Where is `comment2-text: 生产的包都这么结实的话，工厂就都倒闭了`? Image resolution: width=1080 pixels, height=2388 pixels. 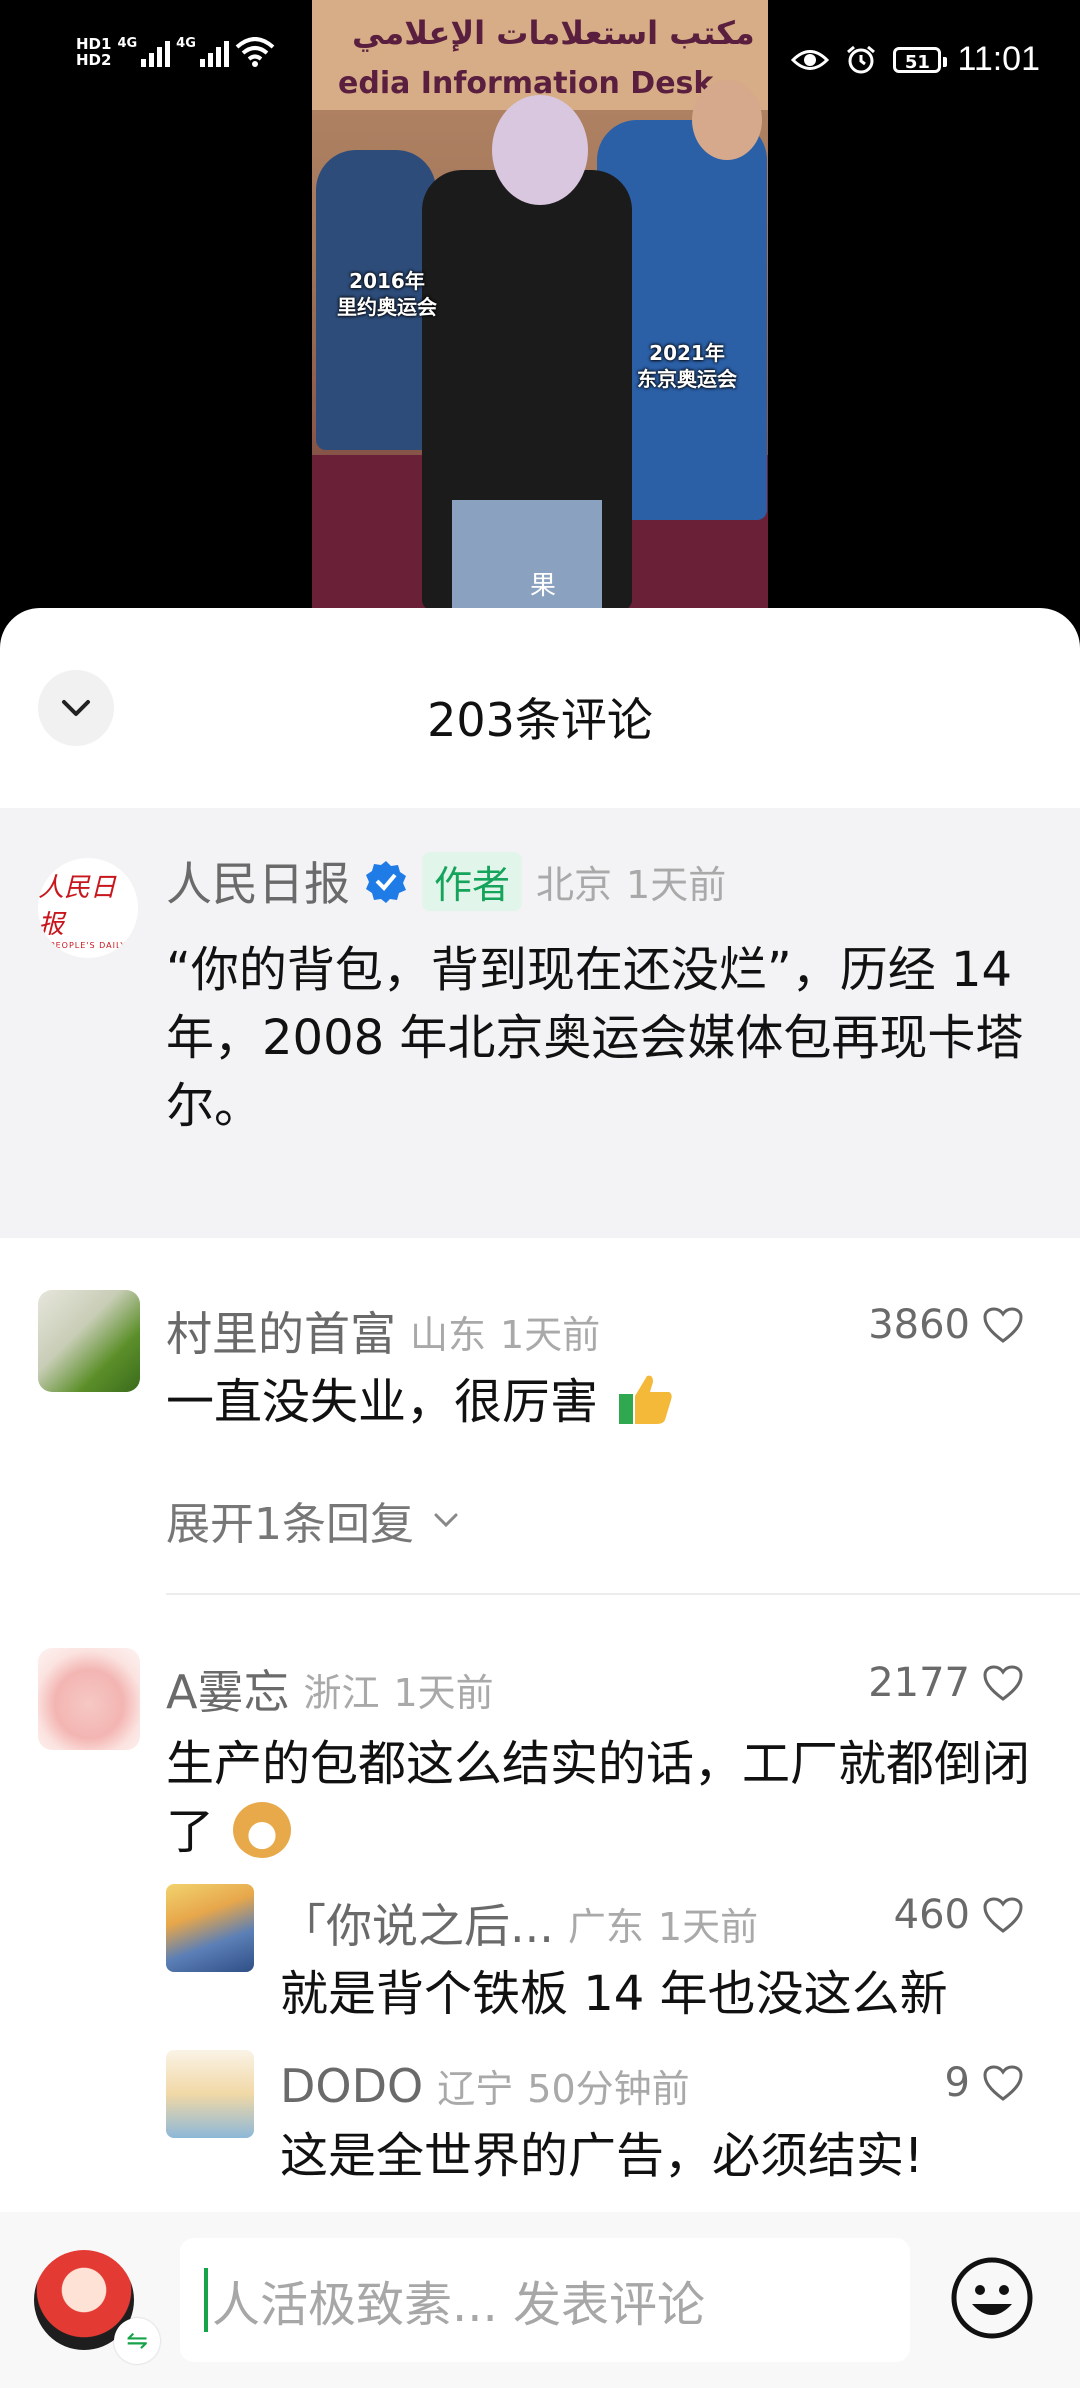 comment2-text: 生产的包都这么结实的话，工厂就都倒闭了 is located at coordinates (598, 1798).